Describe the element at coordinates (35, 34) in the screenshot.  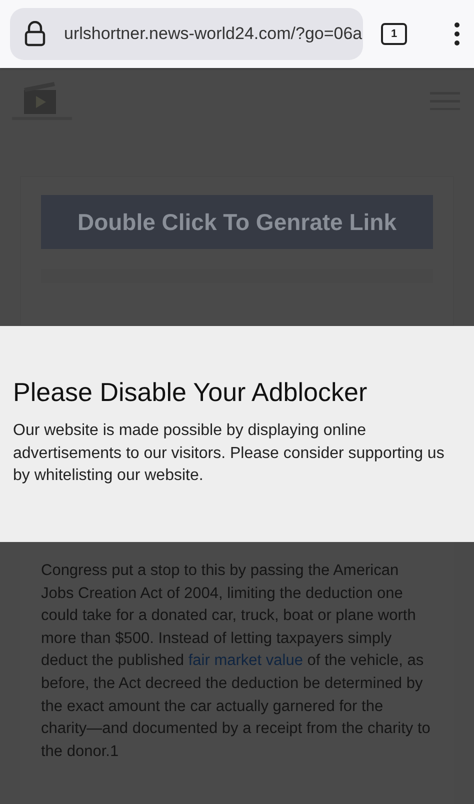
I see `lock-icon` at that location.